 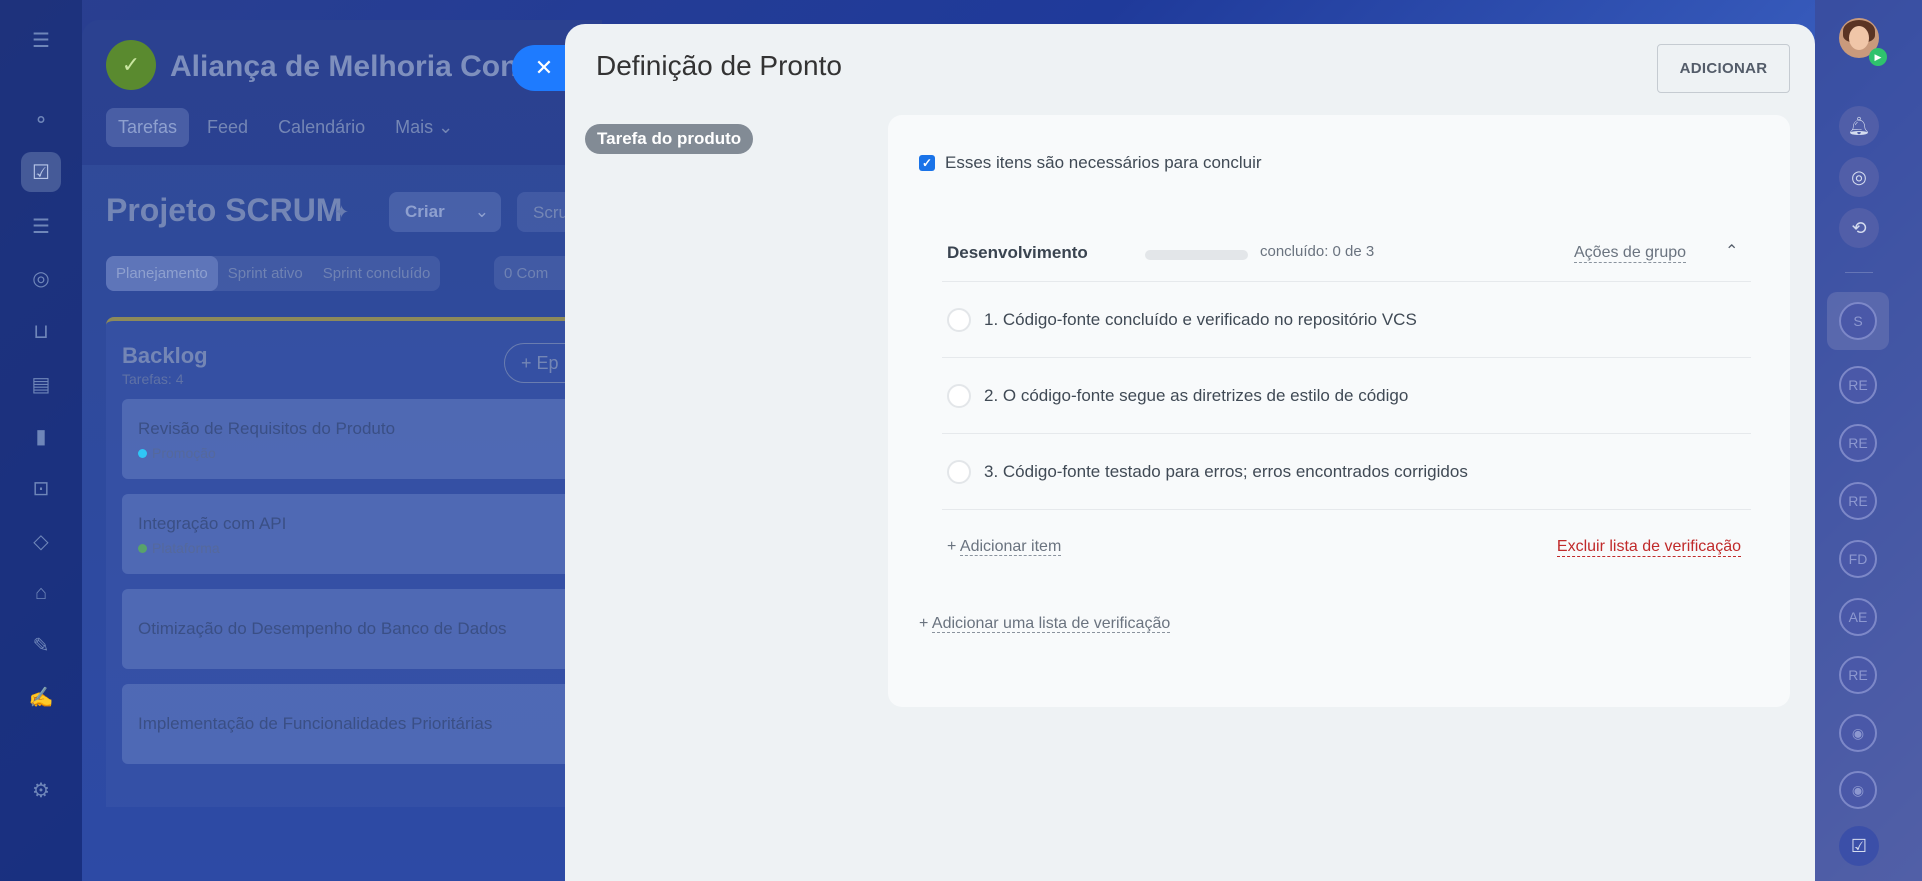 What do you see at coordinates (41, 645) in the screenshot?
I see `pen-icon: ✎` at bounding box center [41, 645].